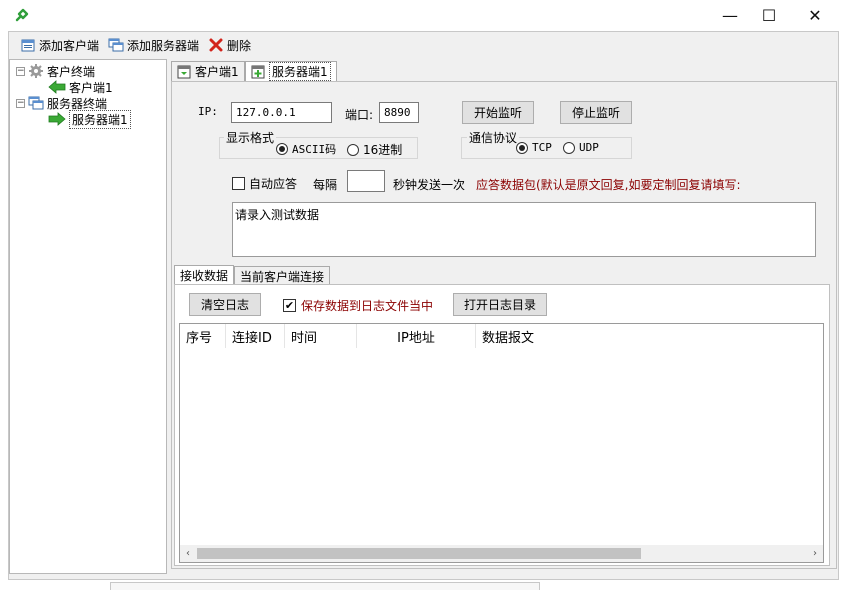  Describe the element at coordinates (524, 229) in the screenshot. I see `reply-data-textarea: 请录入测试数据` at that location.